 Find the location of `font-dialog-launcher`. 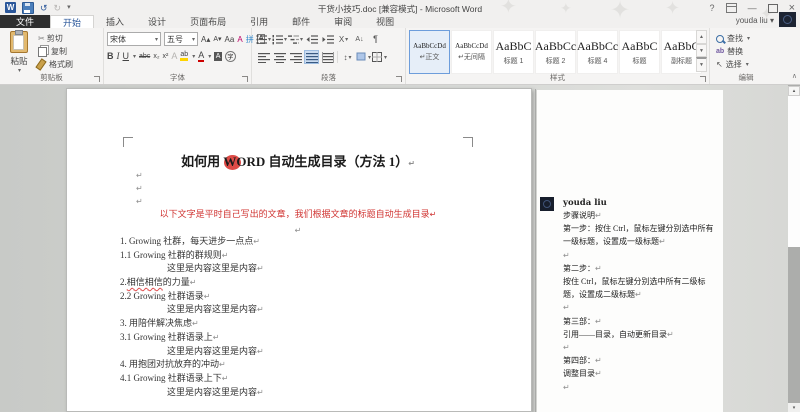

font-dialog-launcher is located at coordinates (245, 79).